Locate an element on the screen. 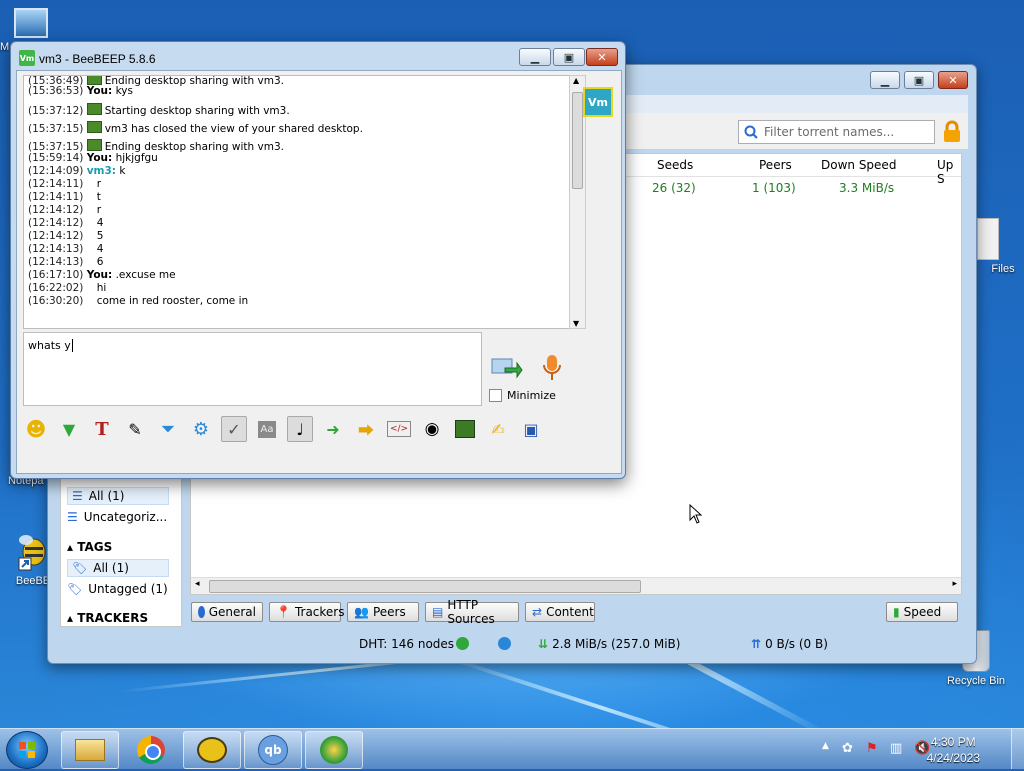 Image resolution: width=1024 pixels, height=771 pixels. font-button: T is located at coordinates (102, 429).